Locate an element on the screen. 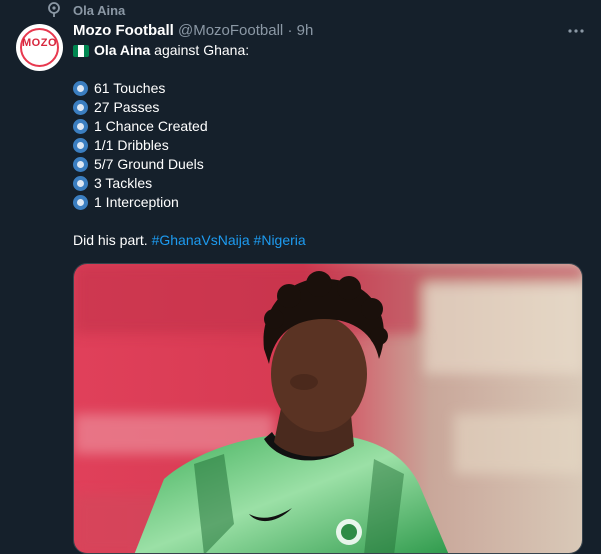 The height and width of the screenshot is (554, 601). closing-text: Did his part. is located at coordinates (112, 240).